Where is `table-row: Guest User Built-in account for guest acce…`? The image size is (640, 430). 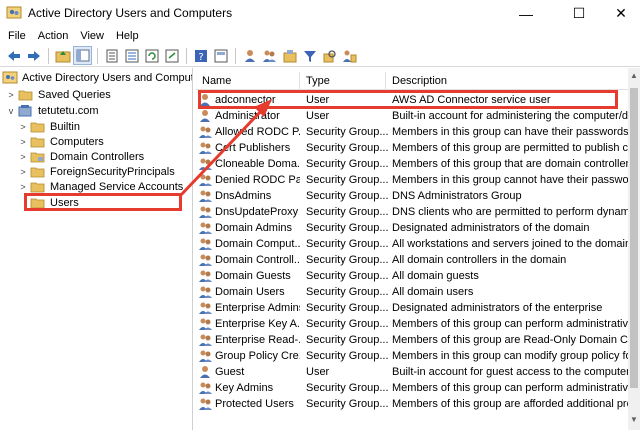
table-row: Guest User Built-in account for guest acce… is located at coordinates (412, 372).